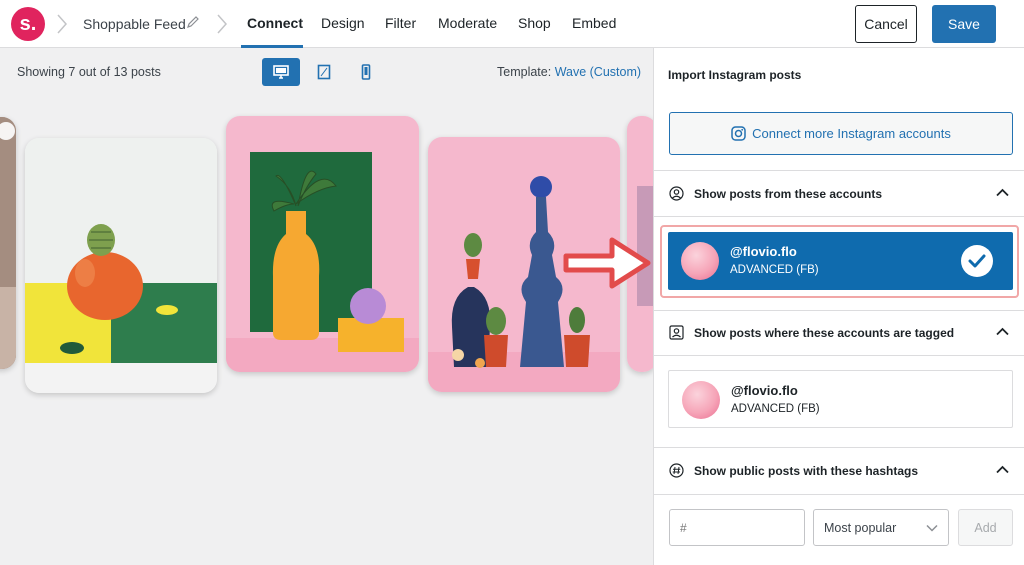 The width and height of the screenshot is (1024, 565). I want to click on tablet-icon, so click(324, 72).